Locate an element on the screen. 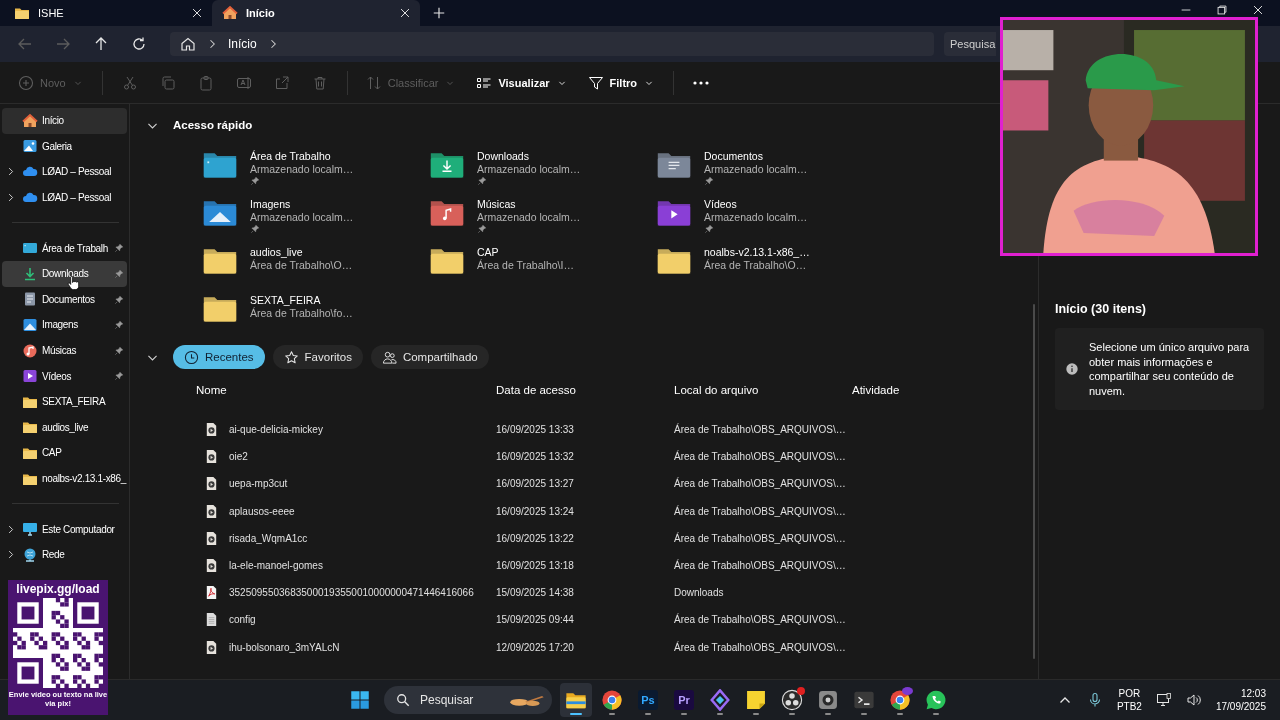 This screenshot has width=1280, height=720. more-icon is located at coordinates (701, 82).